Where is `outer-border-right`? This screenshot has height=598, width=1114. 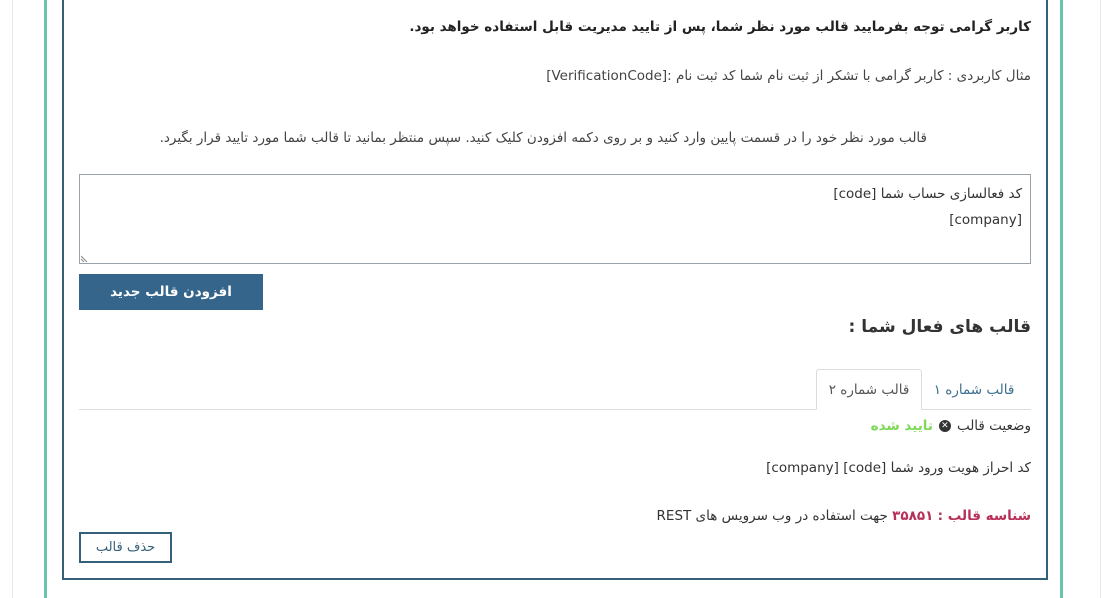 outer-border-right is located at coordinates (1100, 299).